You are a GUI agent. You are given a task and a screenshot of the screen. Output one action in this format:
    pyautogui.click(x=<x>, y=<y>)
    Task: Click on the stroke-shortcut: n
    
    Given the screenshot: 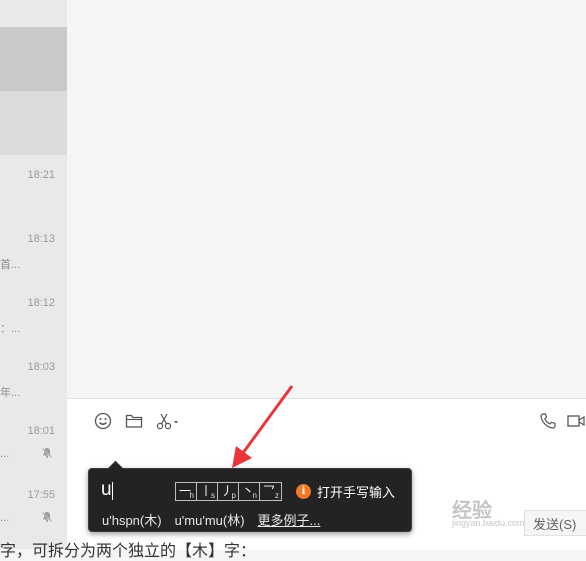 What is the action you would take?
    pyautogui.click(x=254, y=495)
    